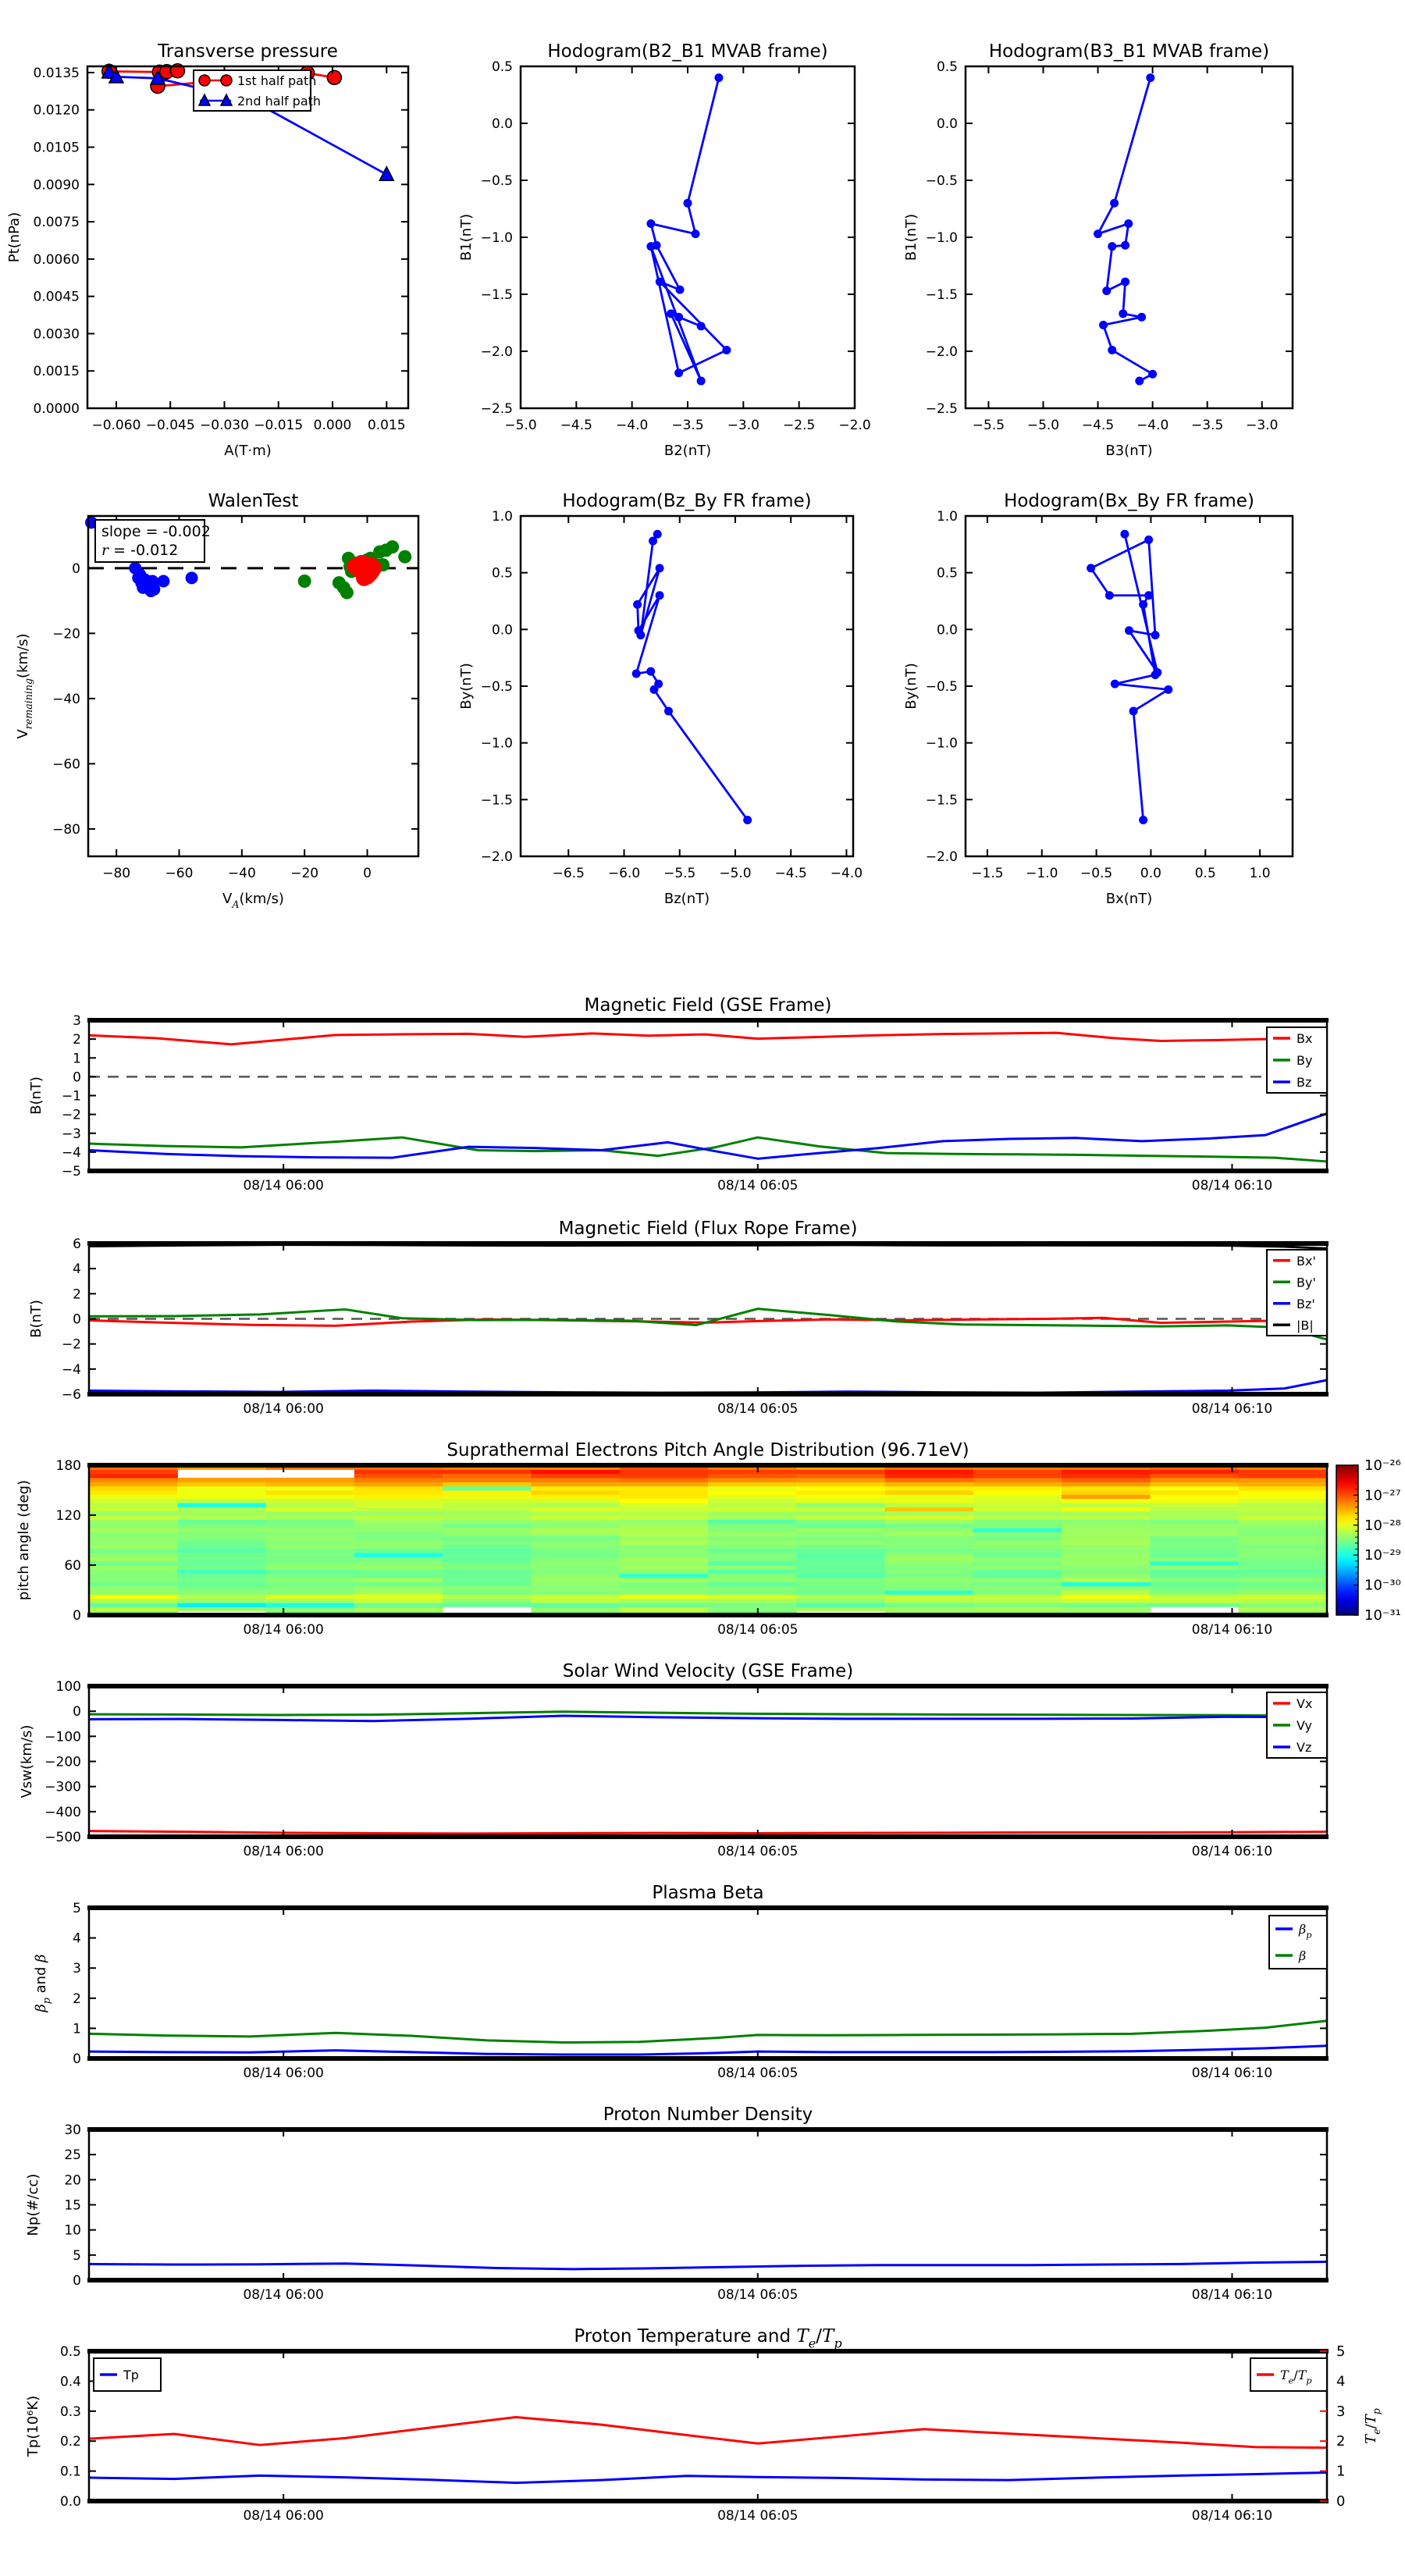 The width and height of the screenshot is (1405, 2576). I want to click on y-tick-label: 30, so click(72, 2130).